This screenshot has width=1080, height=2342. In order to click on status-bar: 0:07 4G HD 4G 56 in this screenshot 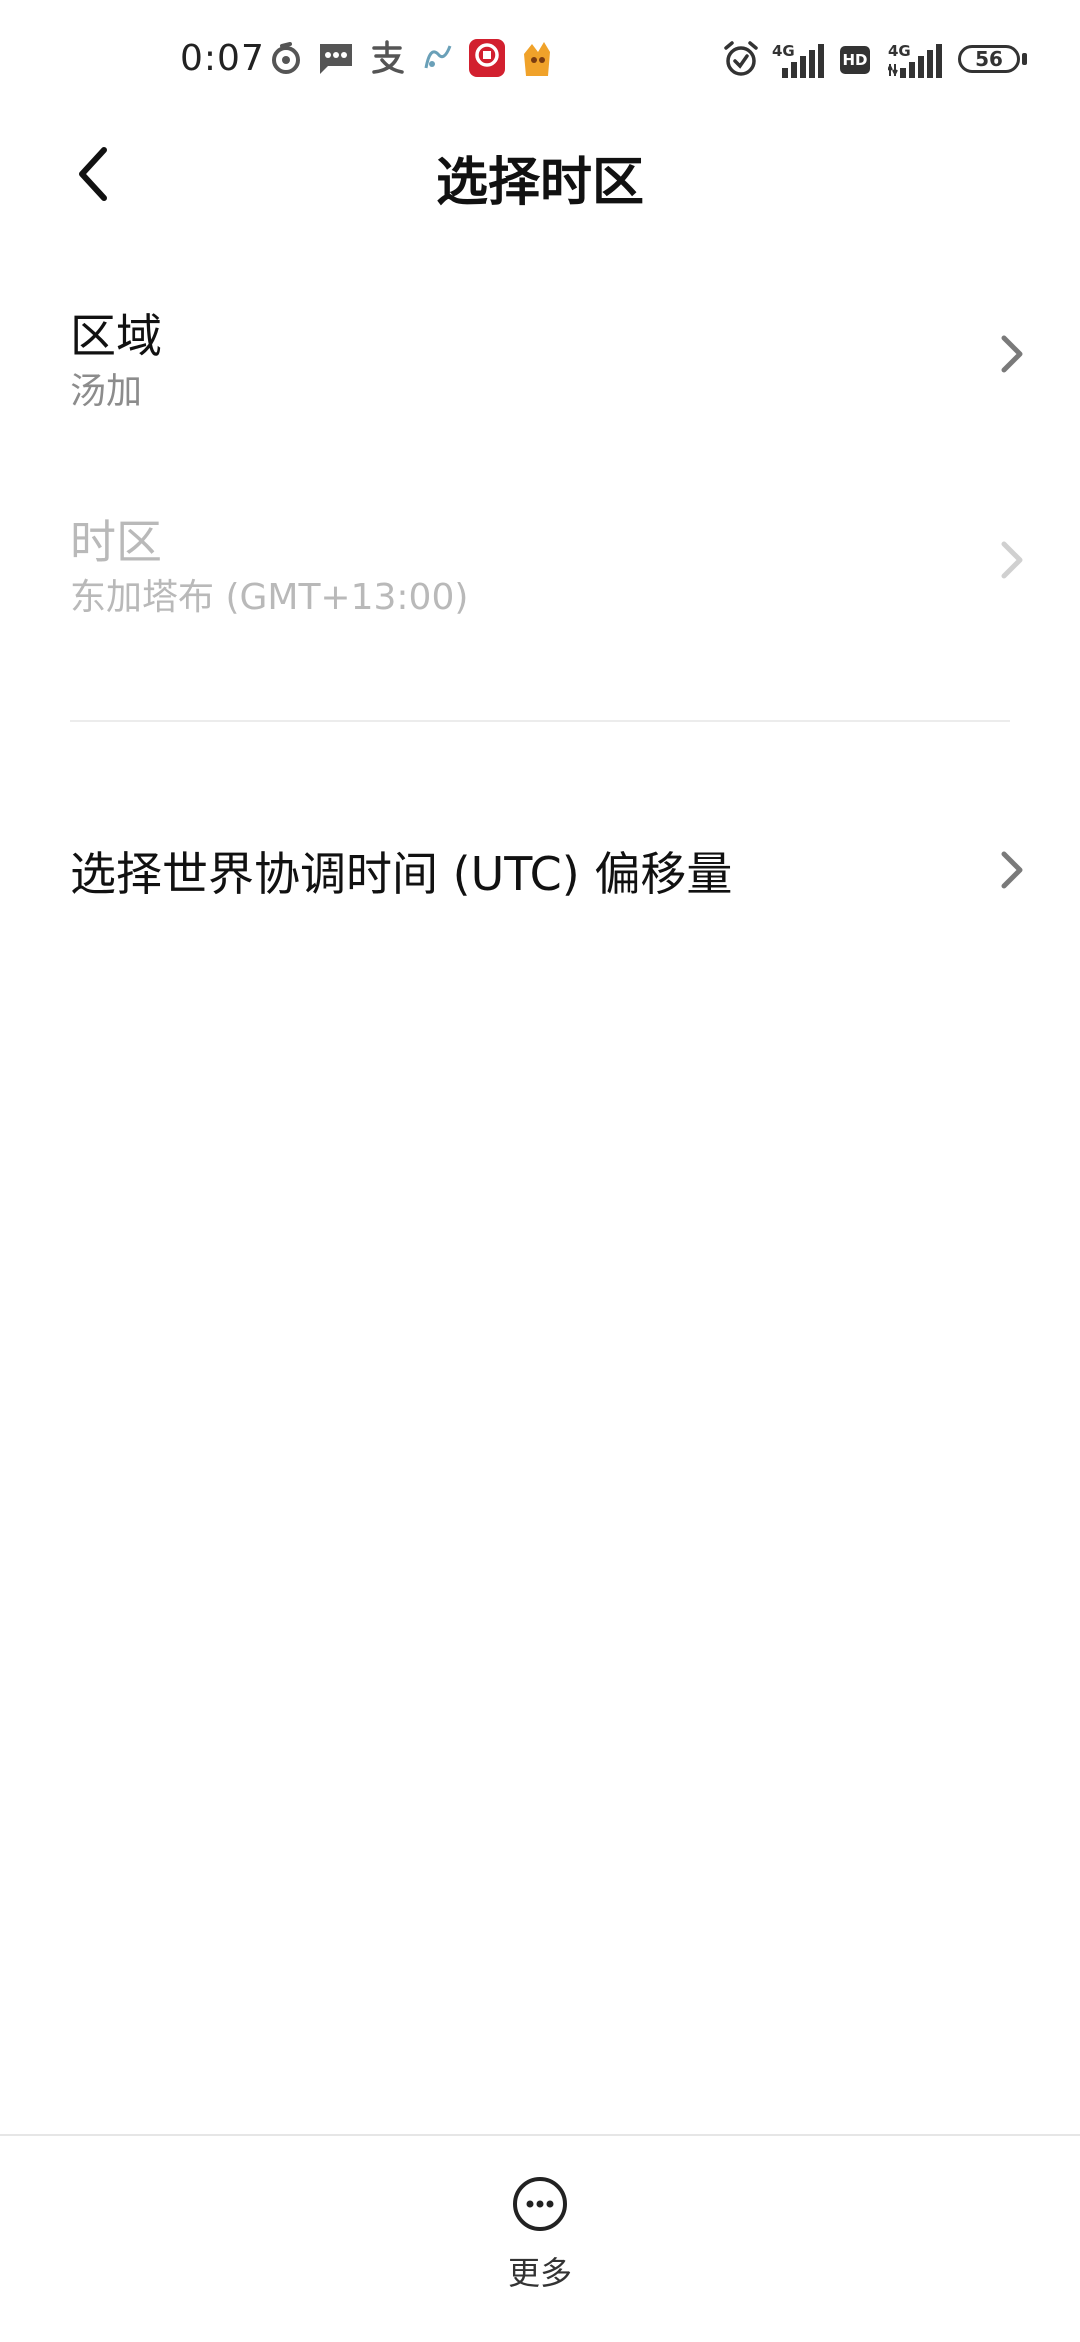, I will do `click(540, 62)`.